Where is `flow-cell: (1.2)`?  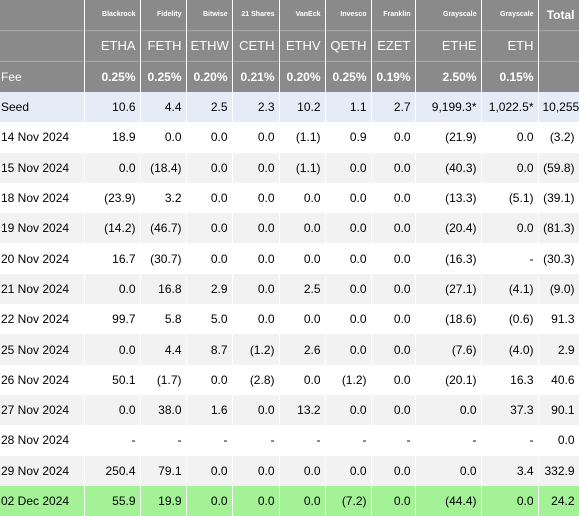
flow-cell: (1.2) is located at coordinates (348, 379).